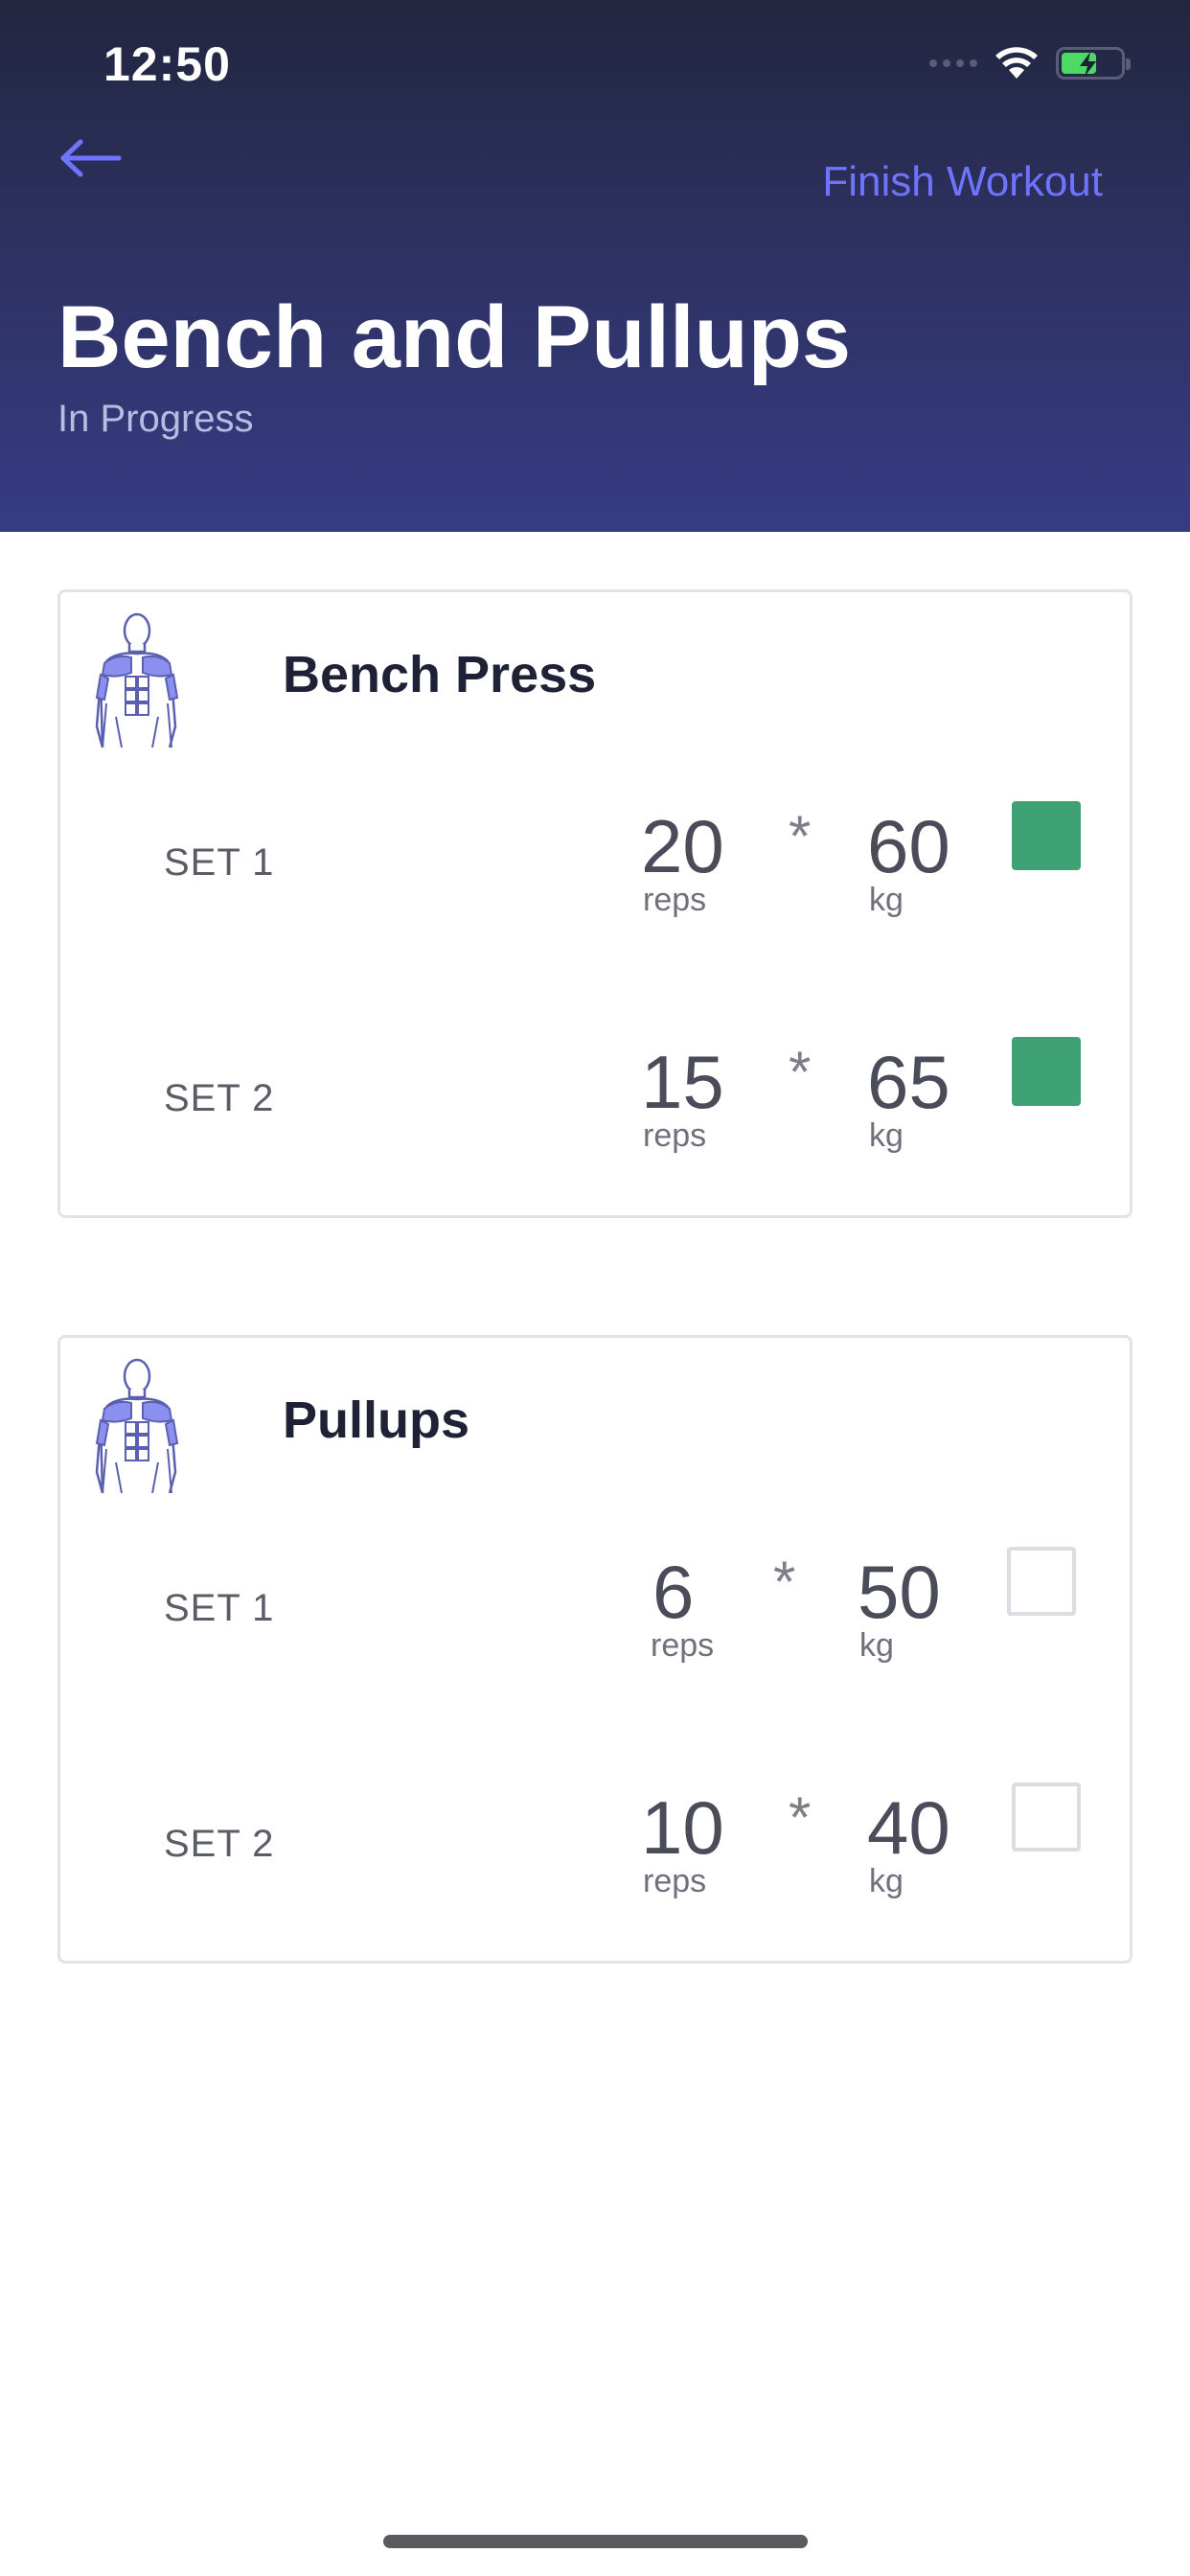  Describe the element at coordinates (900, 1592) in the screenshot. I see `weight-value: 50` at that location.